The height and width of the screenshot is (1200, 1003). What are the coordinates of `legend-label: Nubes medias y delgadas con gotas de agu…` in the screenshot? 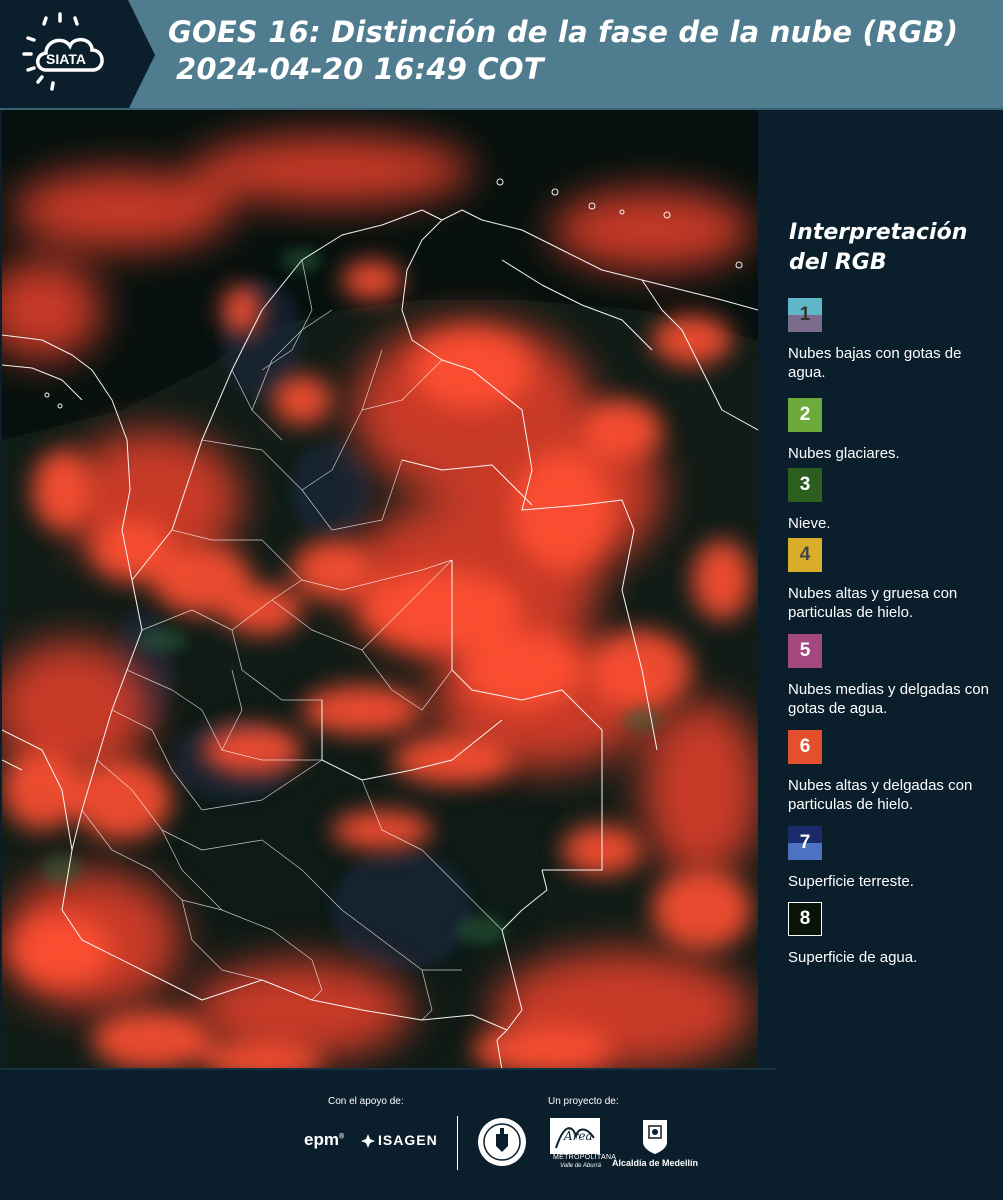 It's located at (888, 699).